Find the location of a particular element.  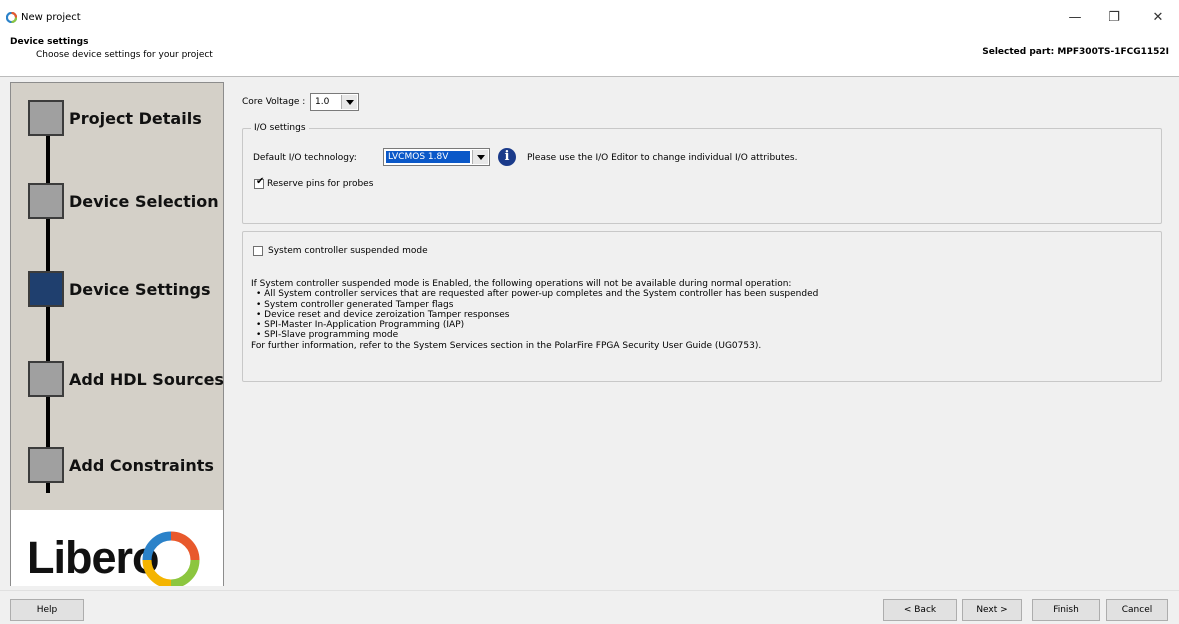

logo-swirl-icon is located at coordinates (171, 558).